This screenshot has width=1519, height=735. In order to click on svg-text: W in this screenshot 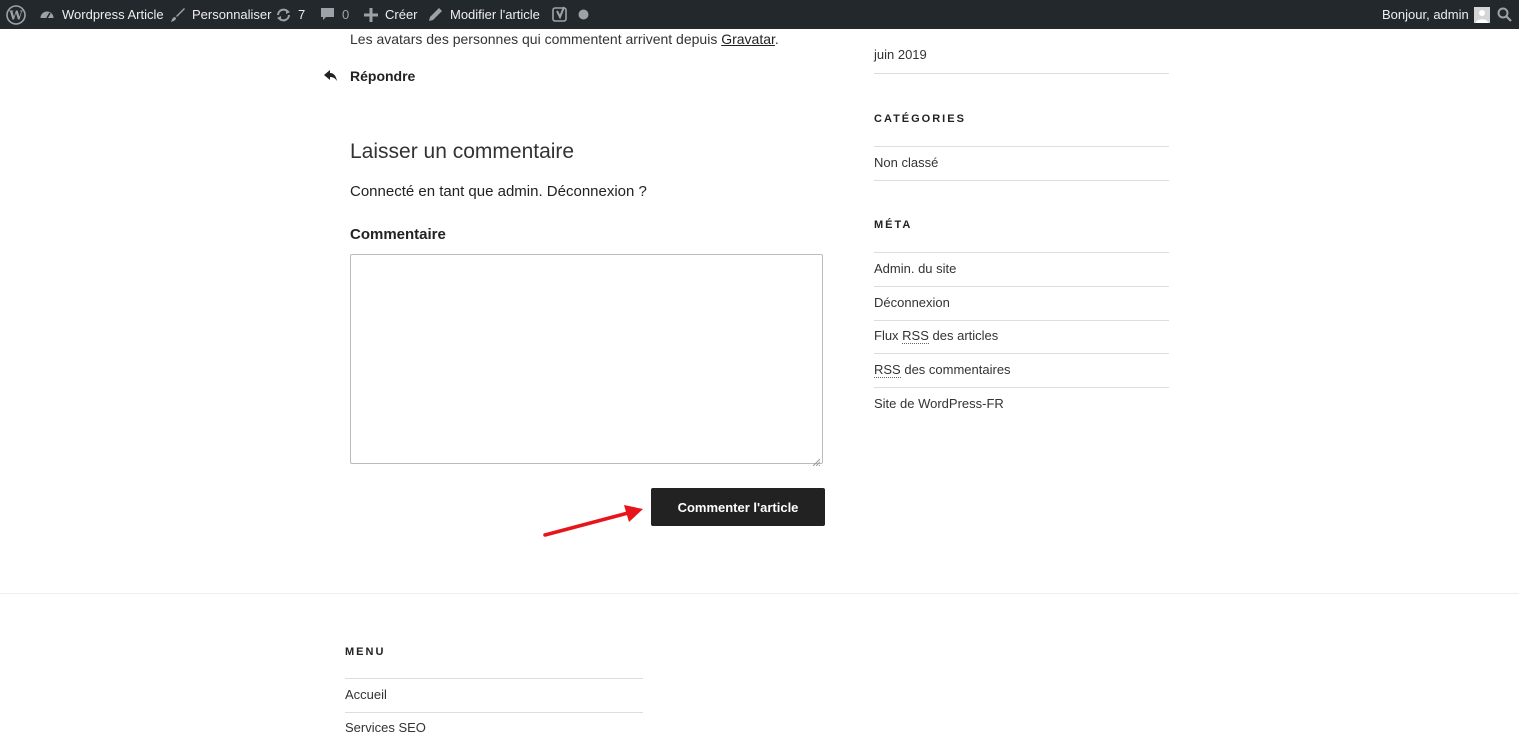, I will do `click(15, 15)`.